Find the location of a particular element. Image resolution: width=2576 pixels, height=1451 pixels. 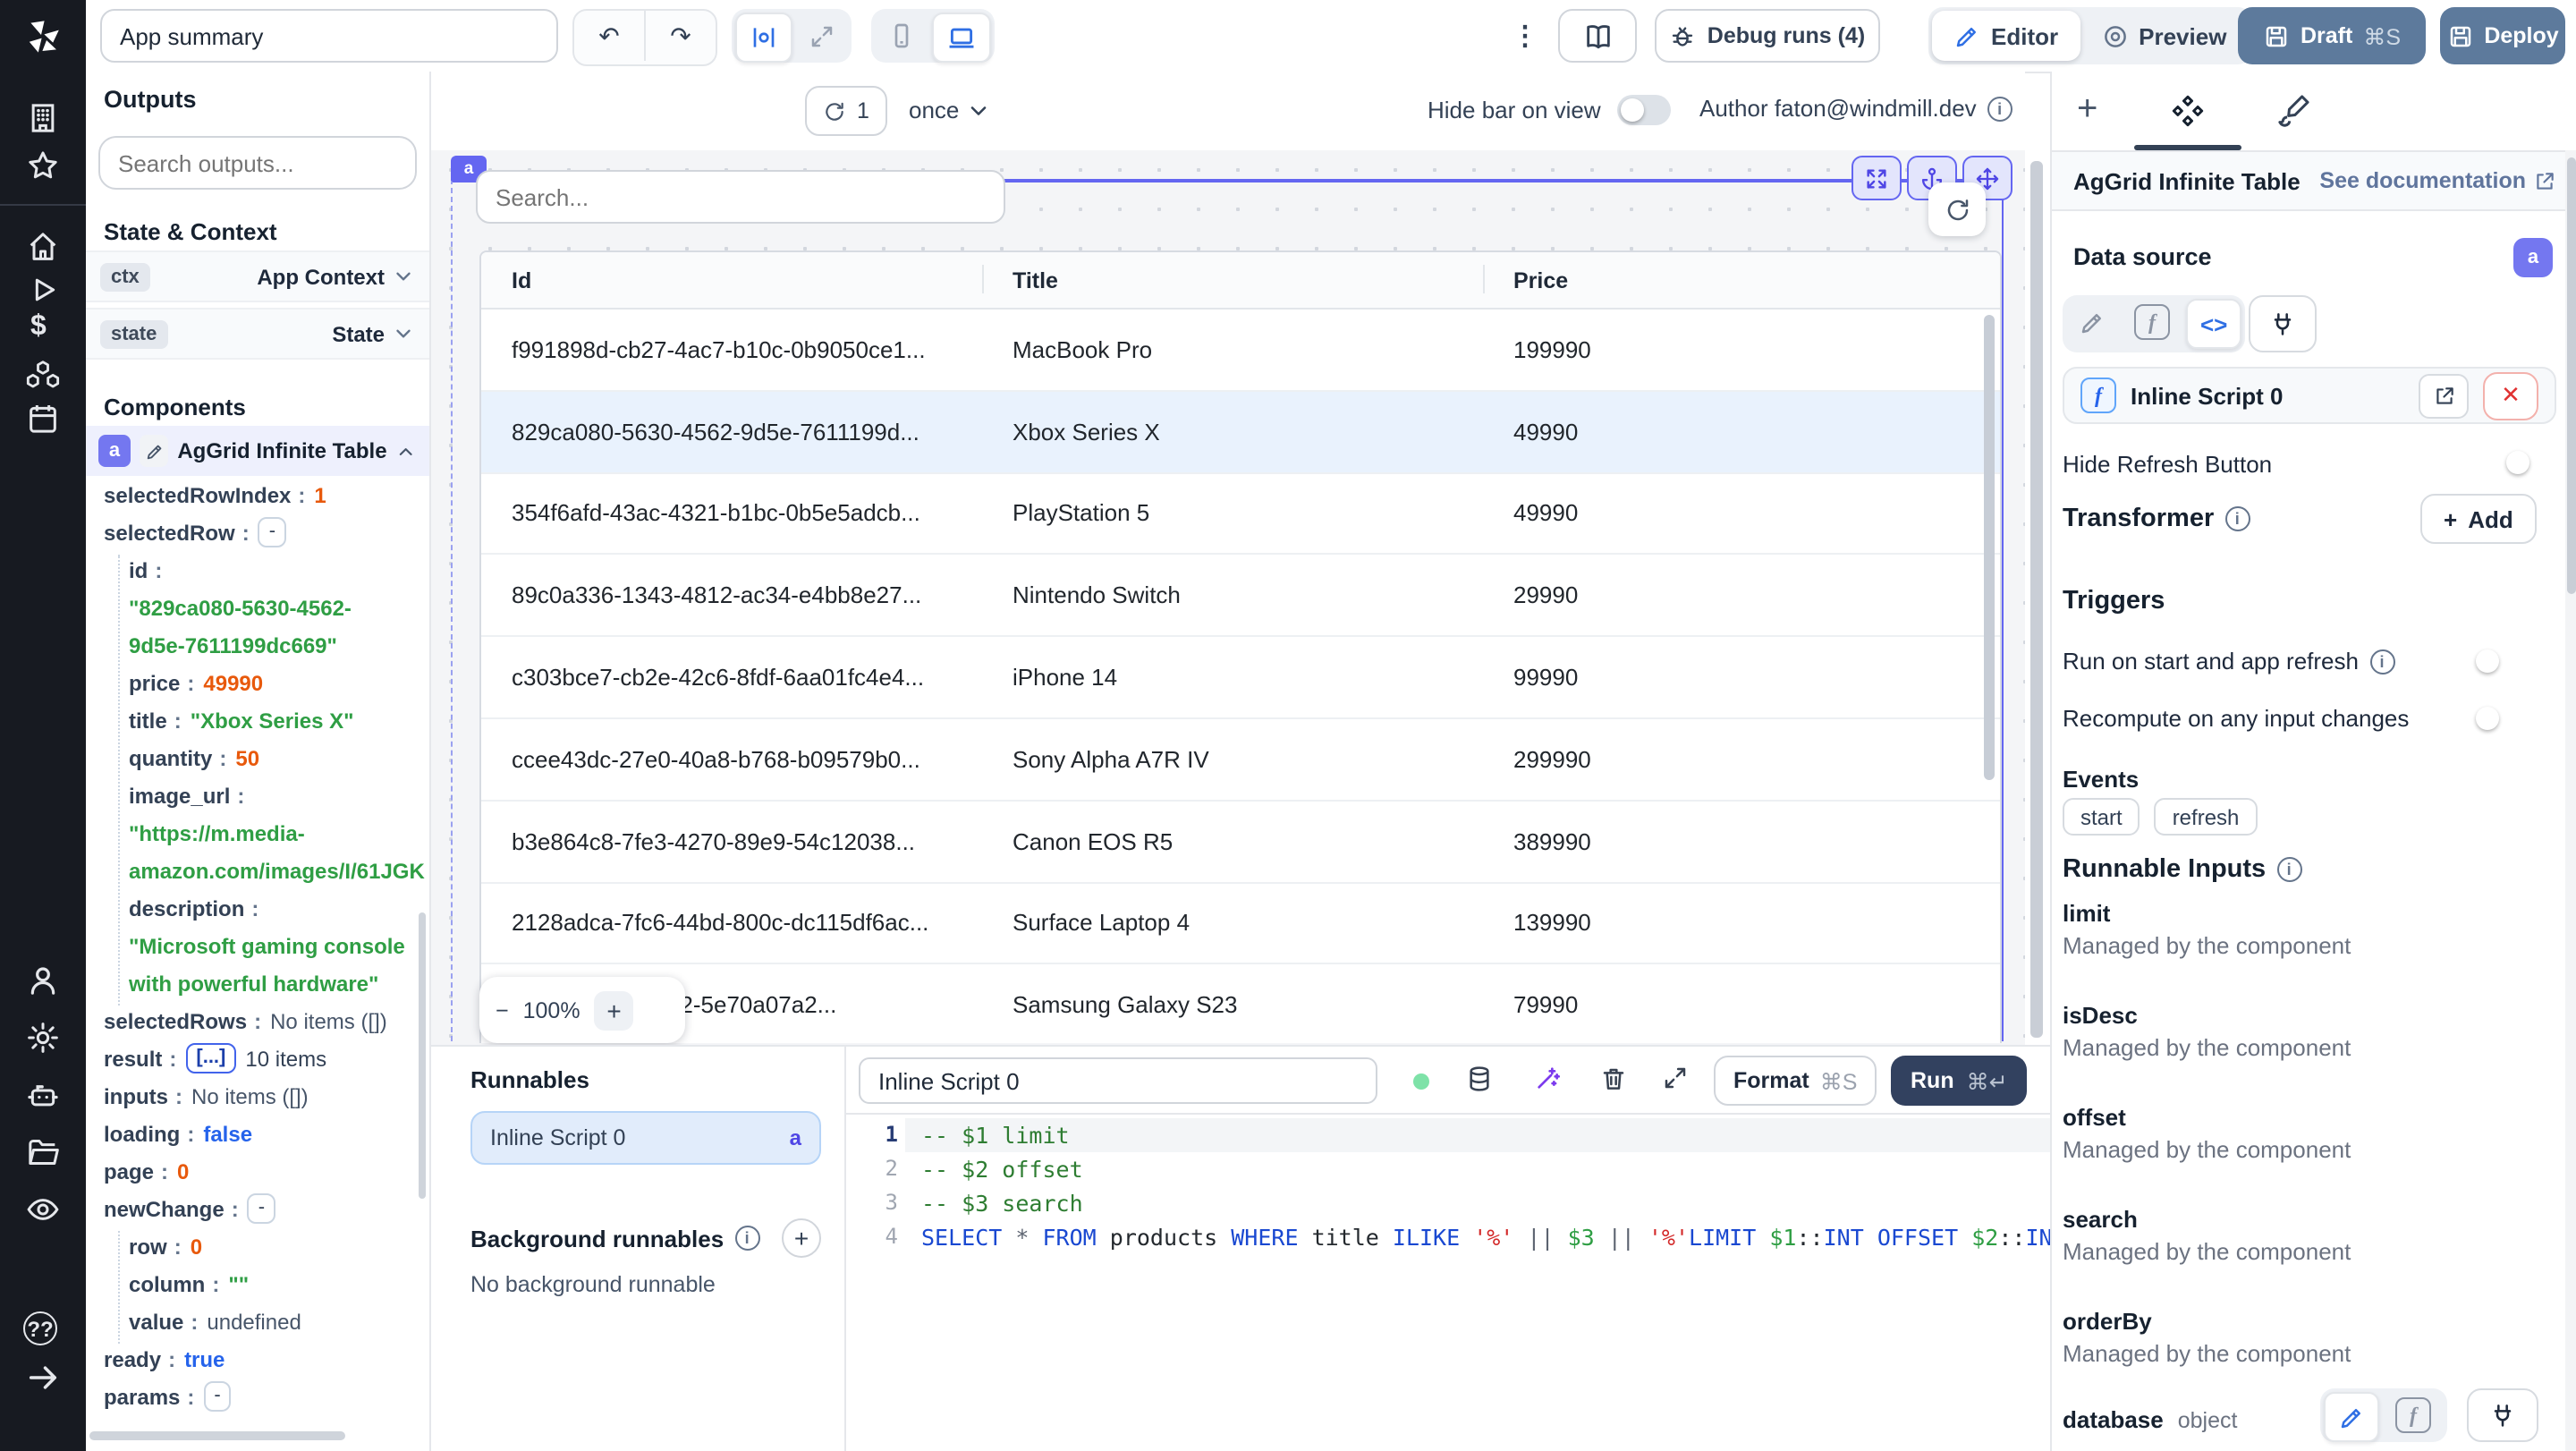

component-refresh-button is located at coordinates (1957, 209).